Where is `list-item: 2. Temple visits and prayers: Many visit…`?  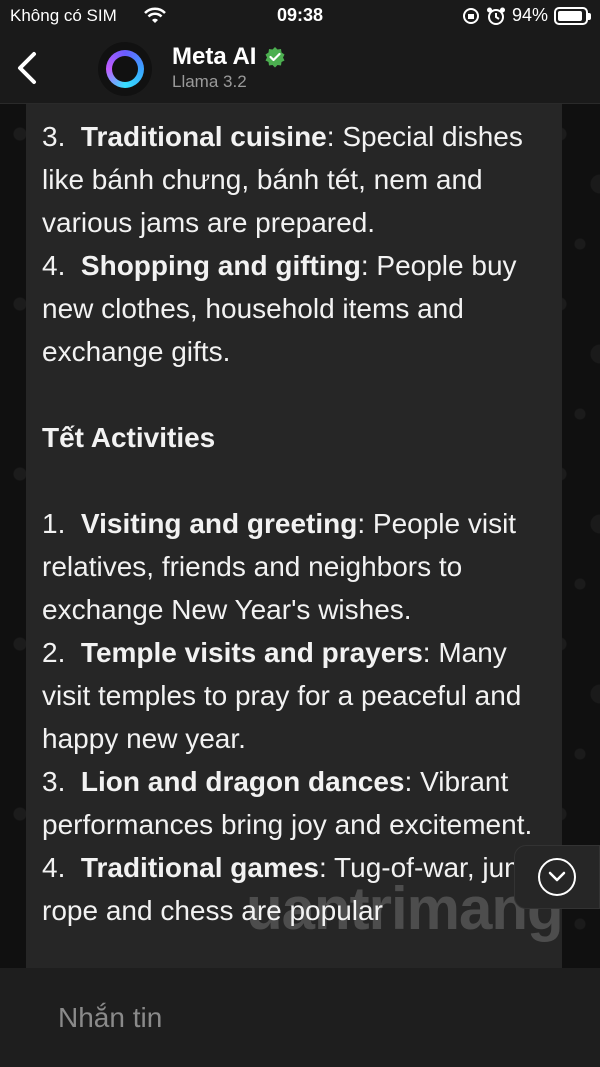 list-item: 2. Temple visits and prayers: Many visit… is located at coordinates (282, 695).